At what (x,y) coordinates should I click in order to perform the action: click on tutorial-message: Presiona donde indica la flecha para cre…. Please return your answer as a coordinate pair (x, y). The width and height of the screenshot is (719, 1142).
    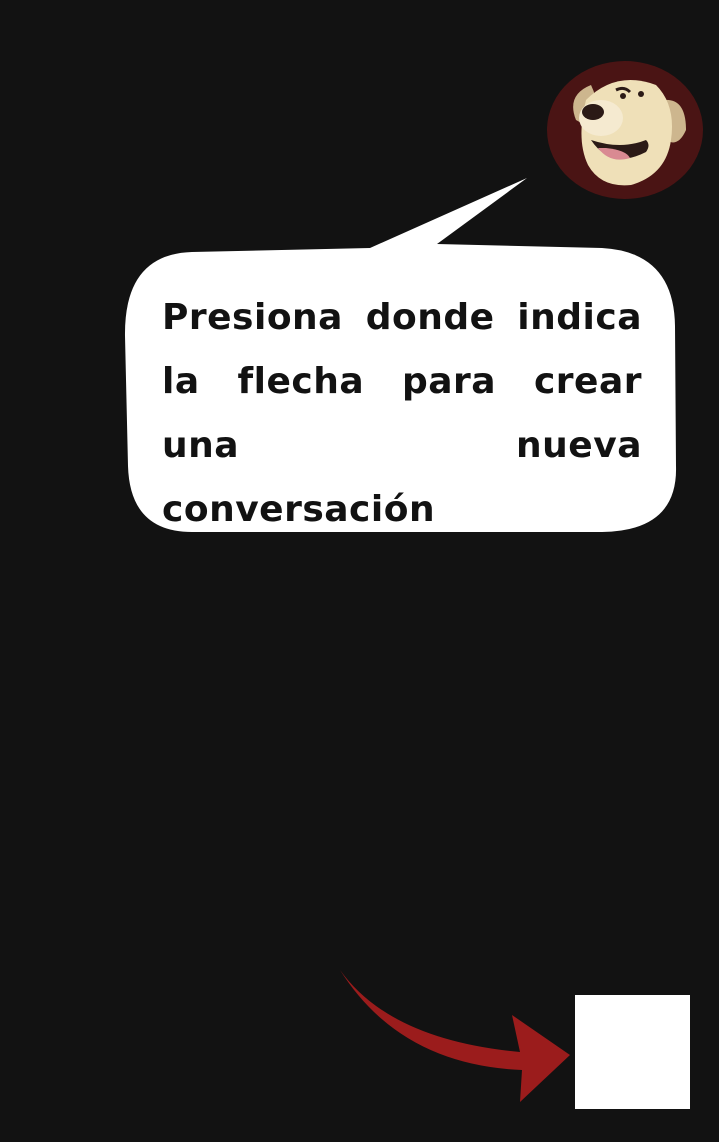
    Looking at the image, I should click on (402, 413).